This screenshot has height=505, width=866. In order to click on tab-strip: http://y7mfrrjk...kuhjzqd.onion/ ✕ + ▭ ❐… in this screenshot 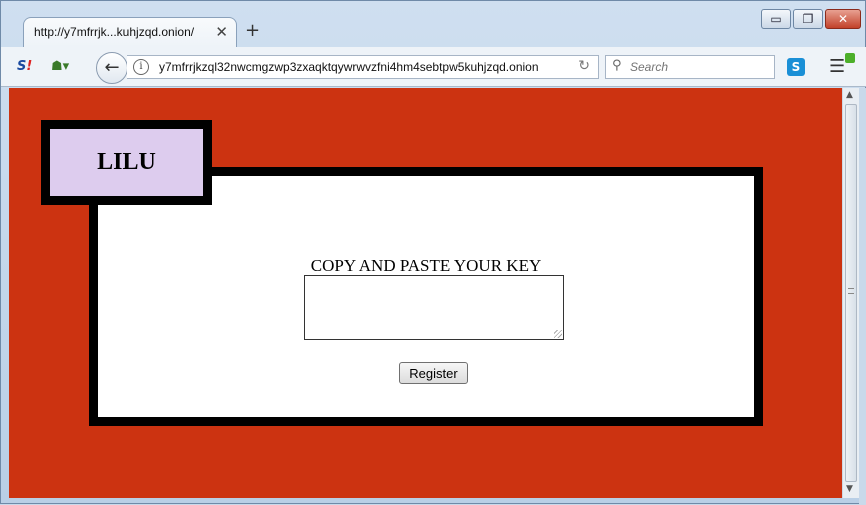, I will do `click(433, 24)`.